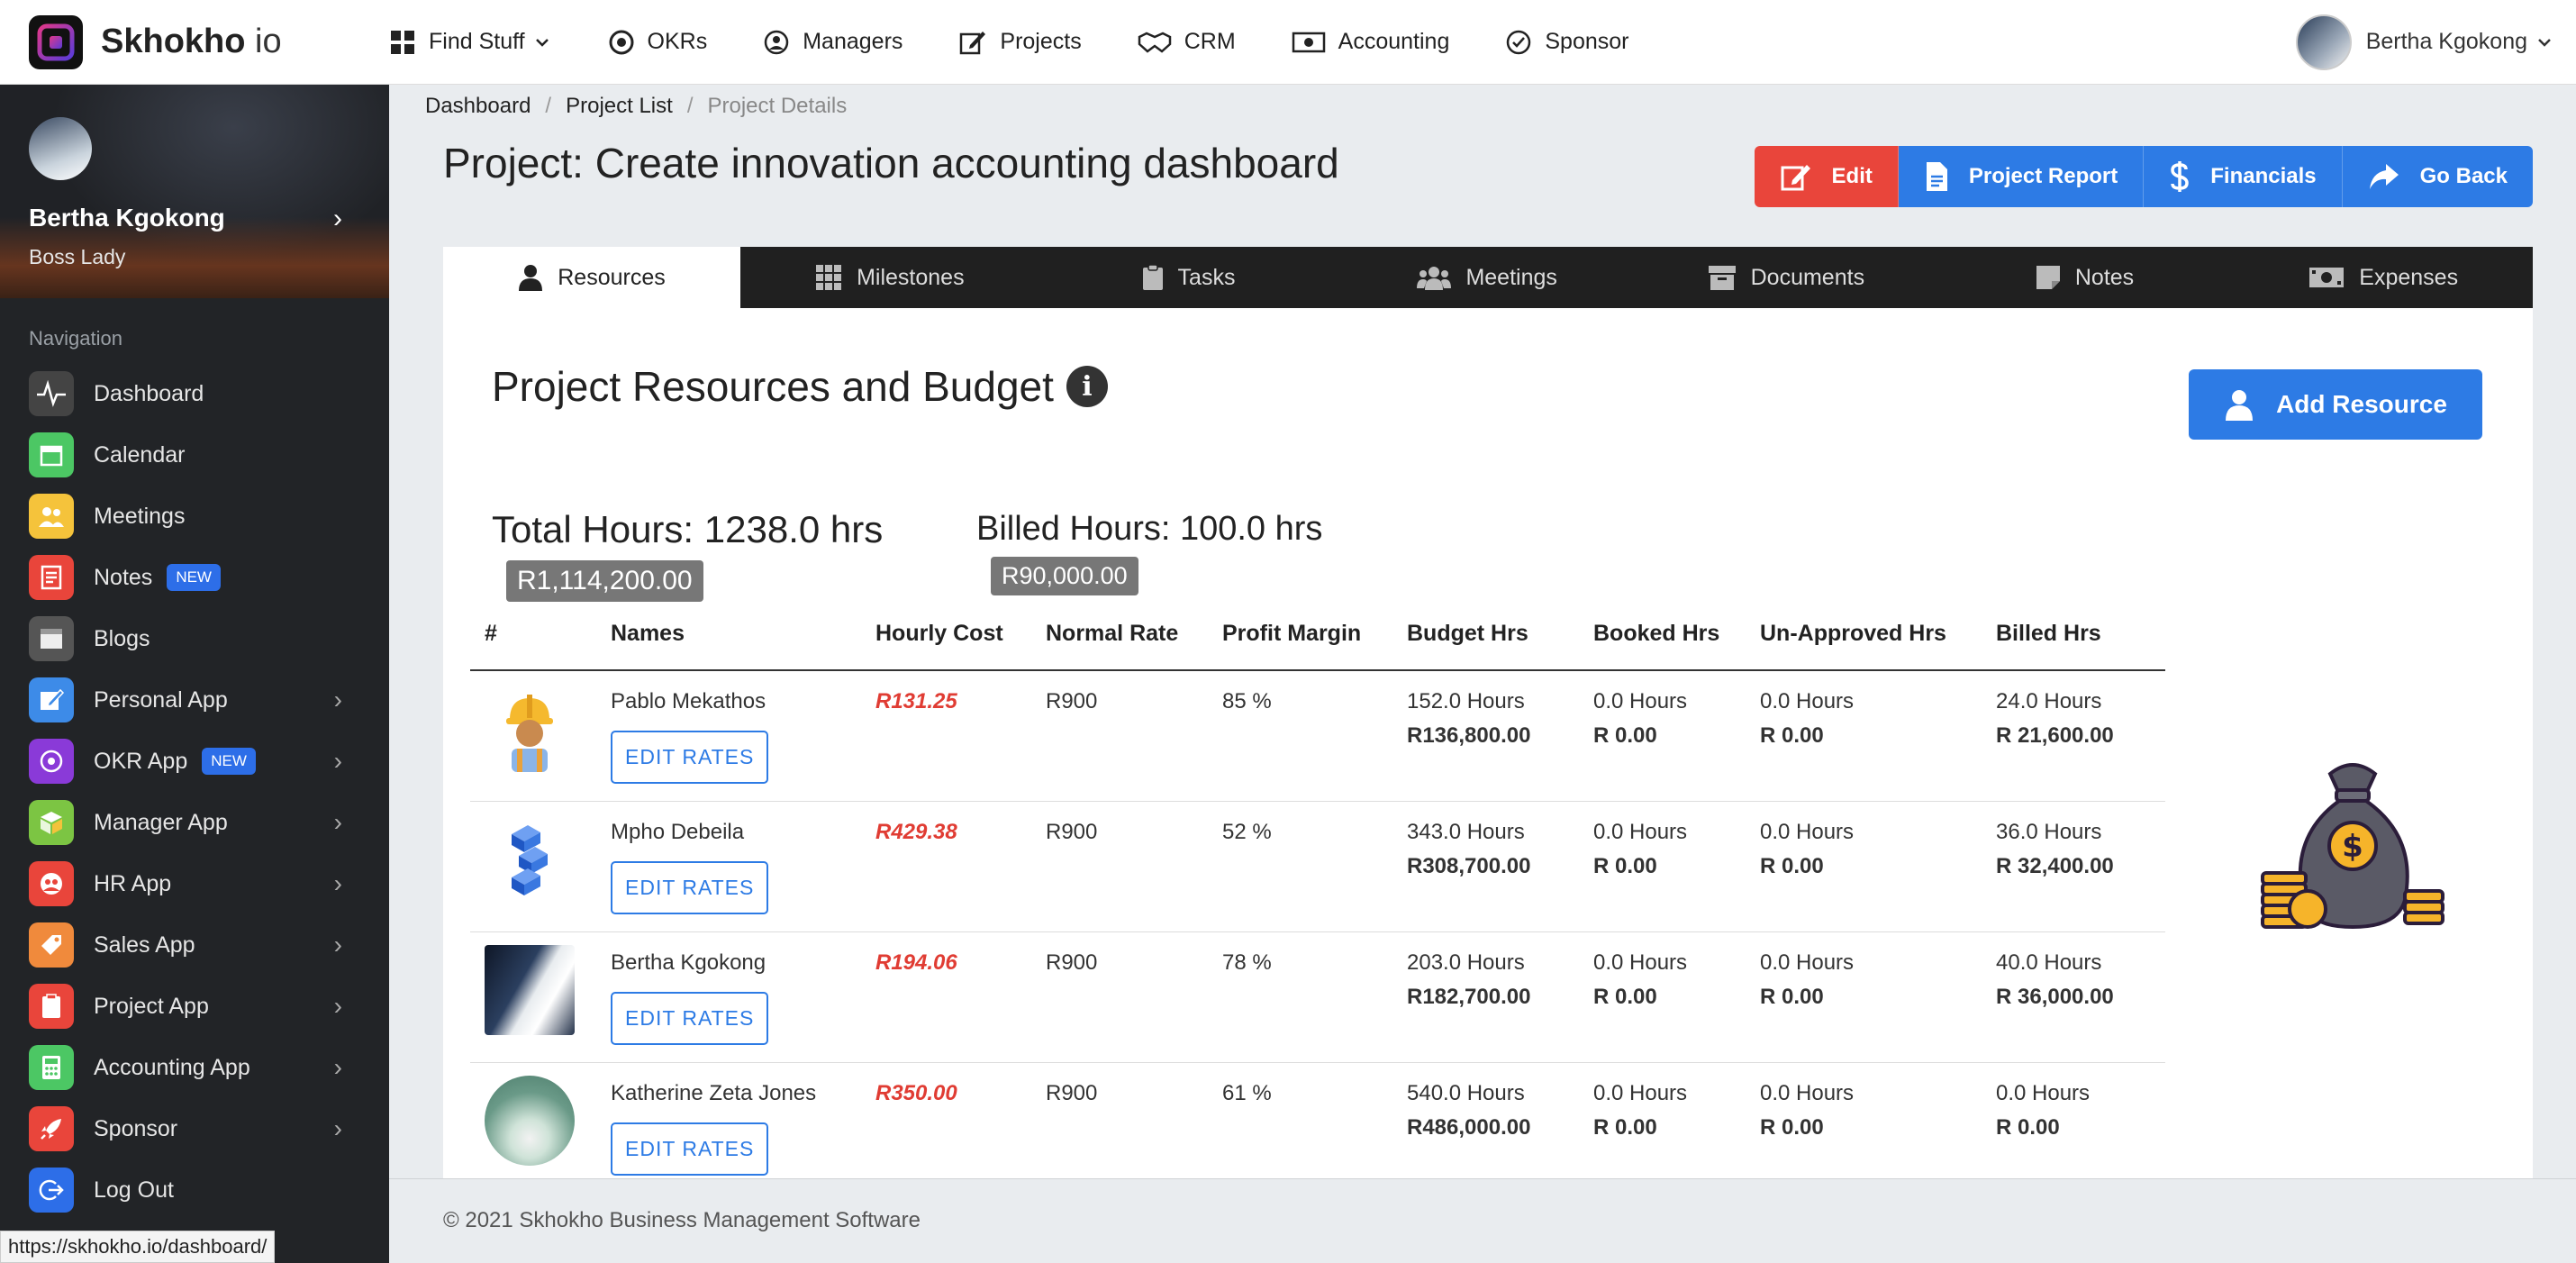 This screenshot has width=2576, height=1263. Describe the element at coordinates (51, 516) in the screenshot. I see `users-icon` at that location.